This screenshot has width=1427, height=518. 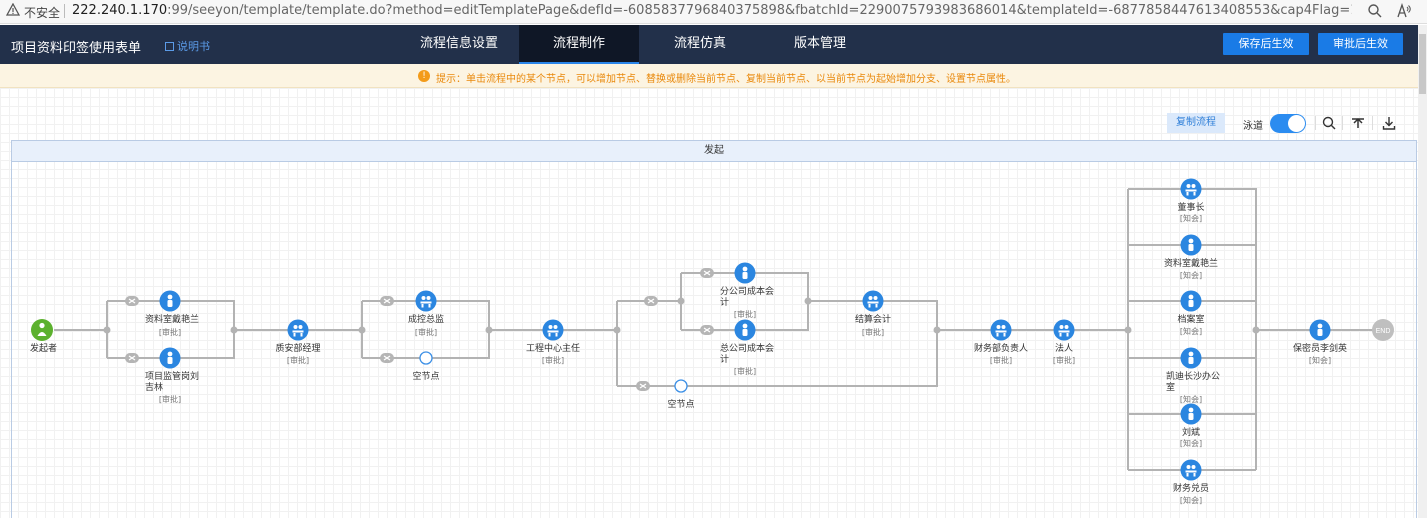 I want to click on node-label: 分公司成本会, so click(x=747, y=292).